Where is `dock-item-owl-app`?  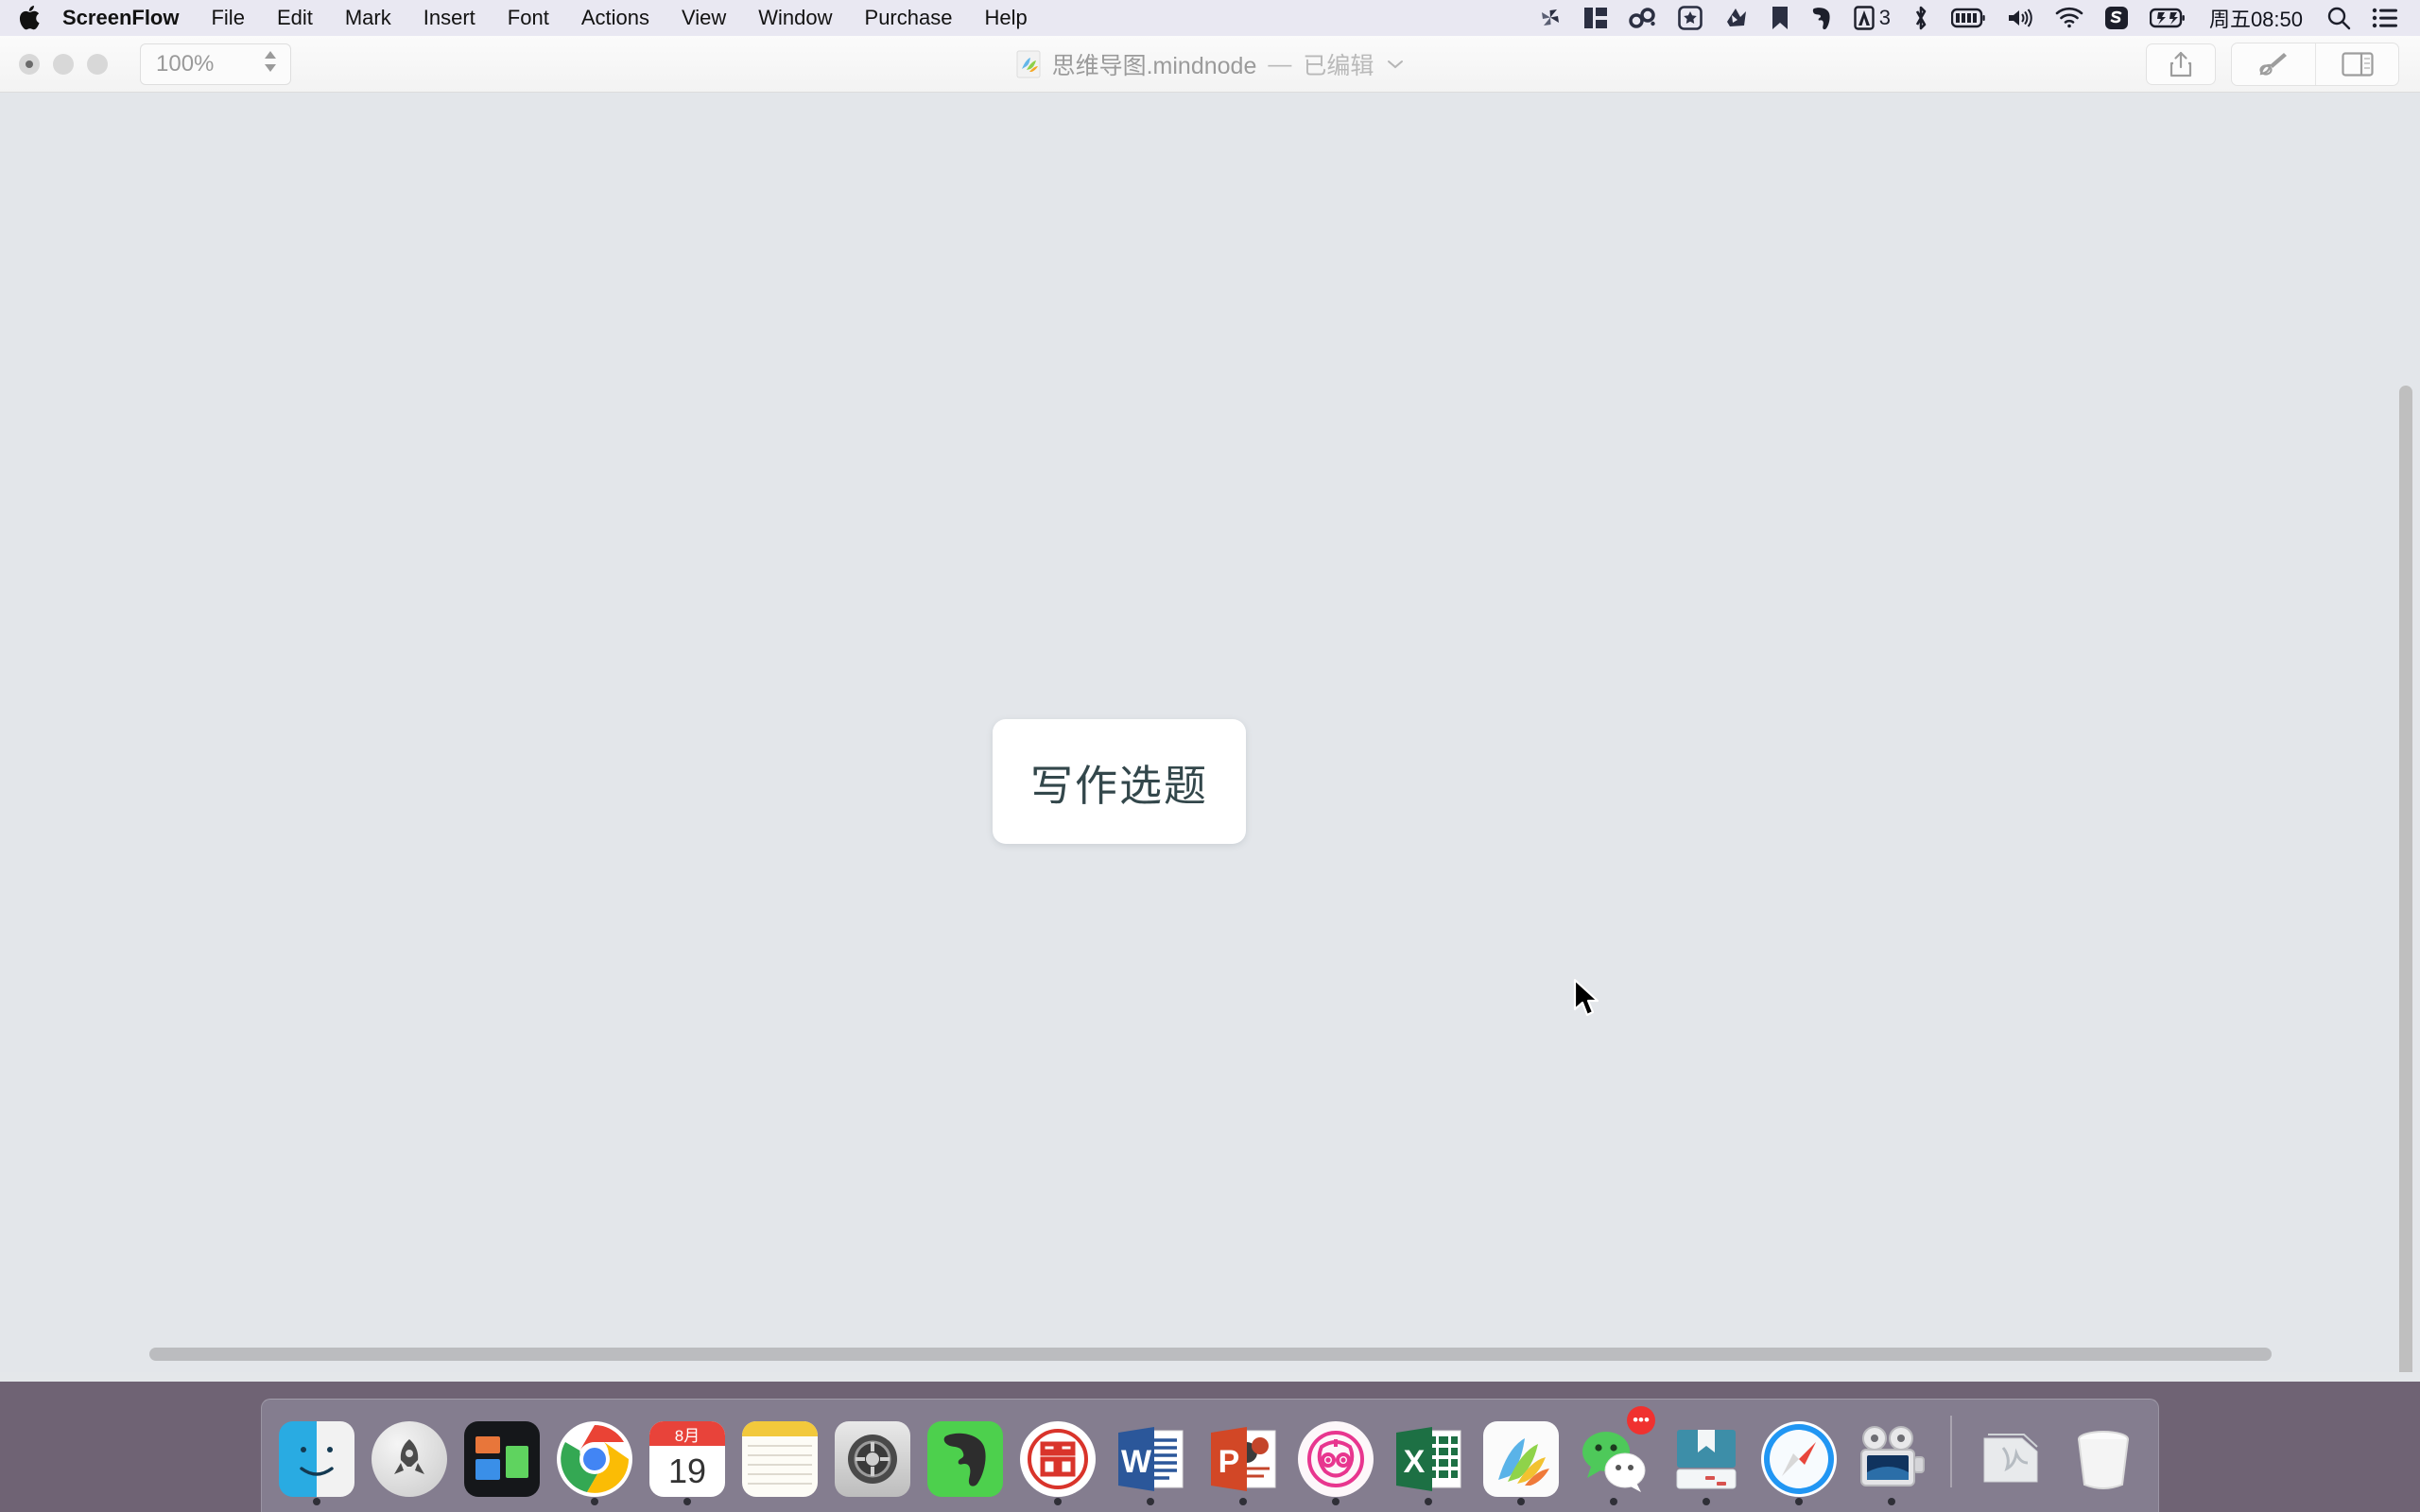 dock-item-owl-app is located at coordinates (1335, 1457).